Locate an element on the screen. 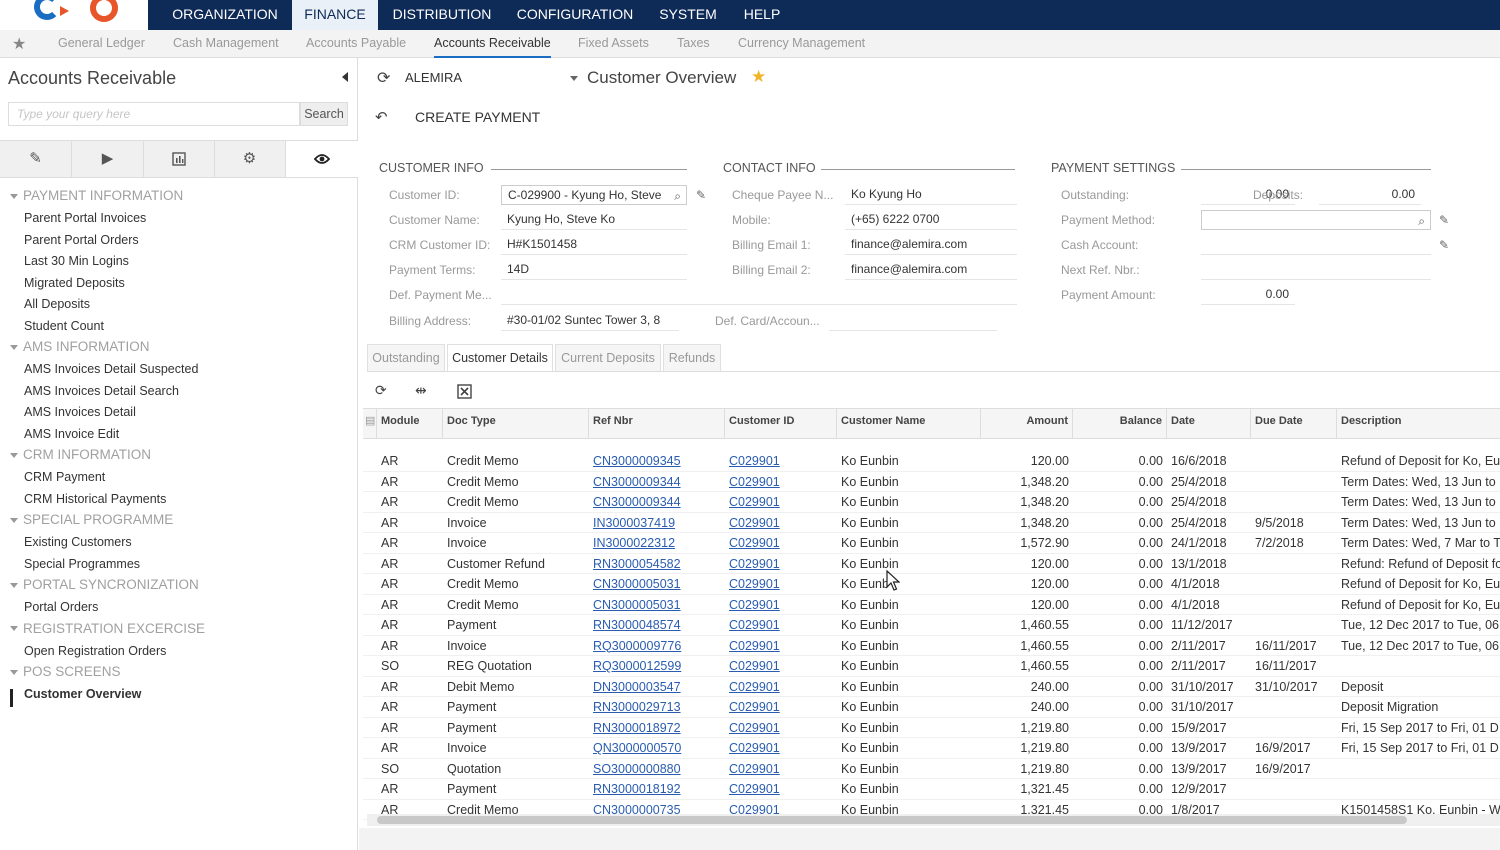 The width and height of the screenshot is (1500, 850). topnav-distribution: DISTRIBUTION is located at coordinates (442, 15).